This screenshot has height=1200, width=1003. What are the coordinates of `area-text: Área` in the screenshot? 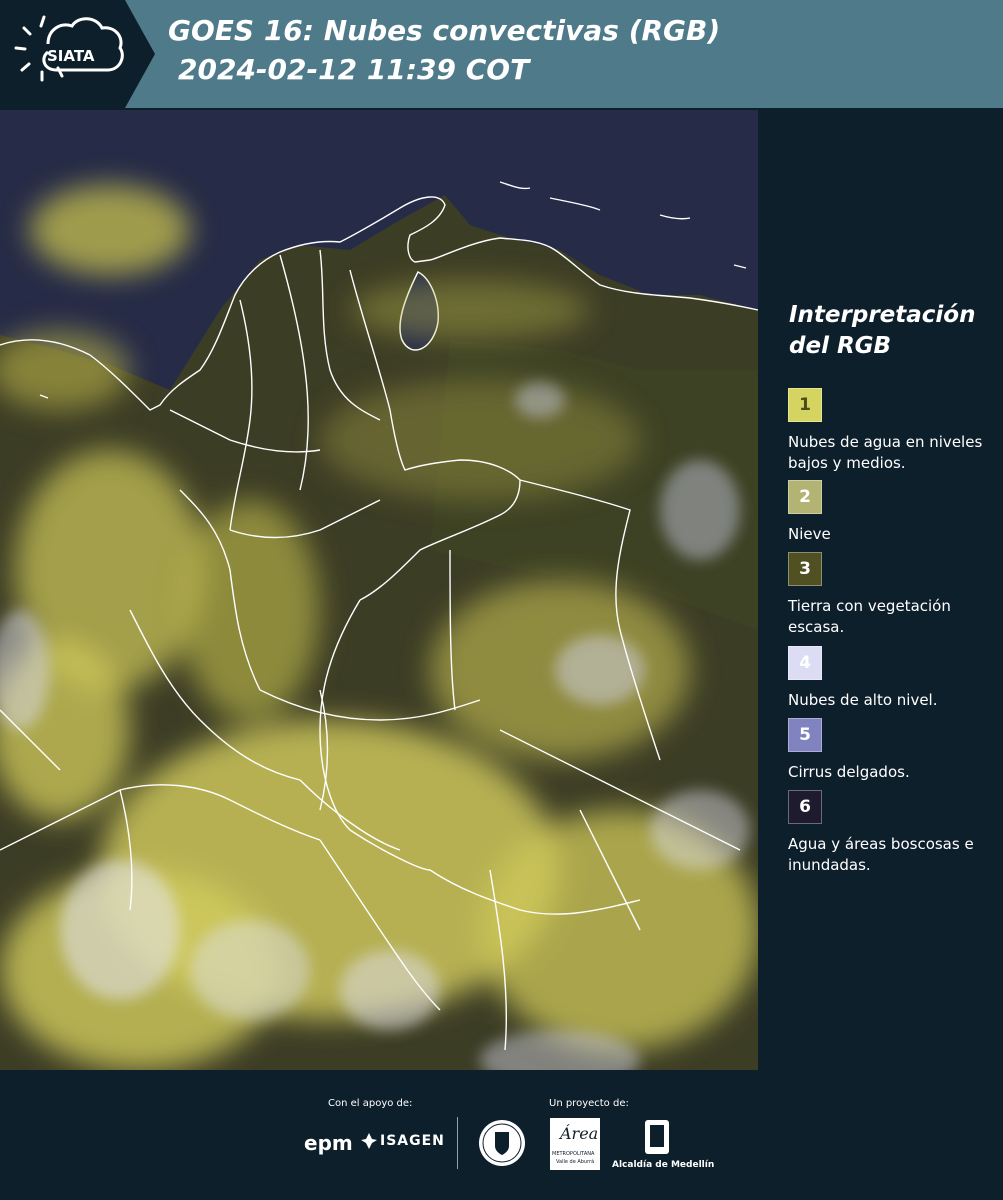 It's located at (579, 1133).